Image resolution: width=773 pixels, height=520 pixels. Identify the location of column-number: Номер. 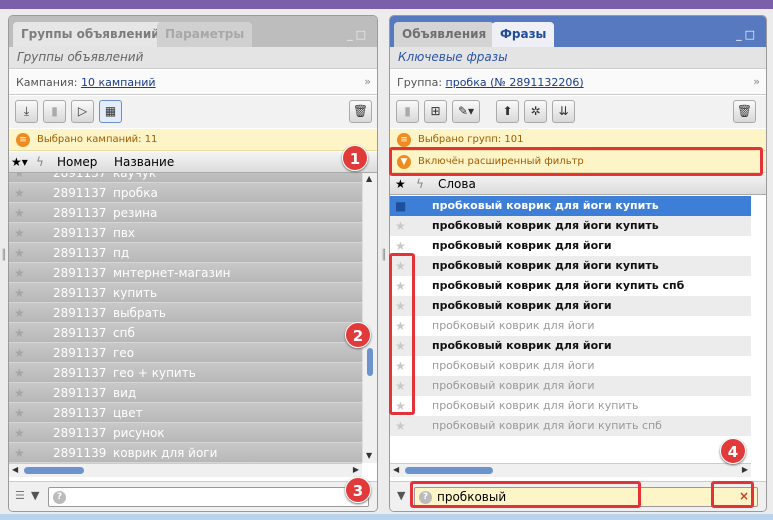
(77, 162).